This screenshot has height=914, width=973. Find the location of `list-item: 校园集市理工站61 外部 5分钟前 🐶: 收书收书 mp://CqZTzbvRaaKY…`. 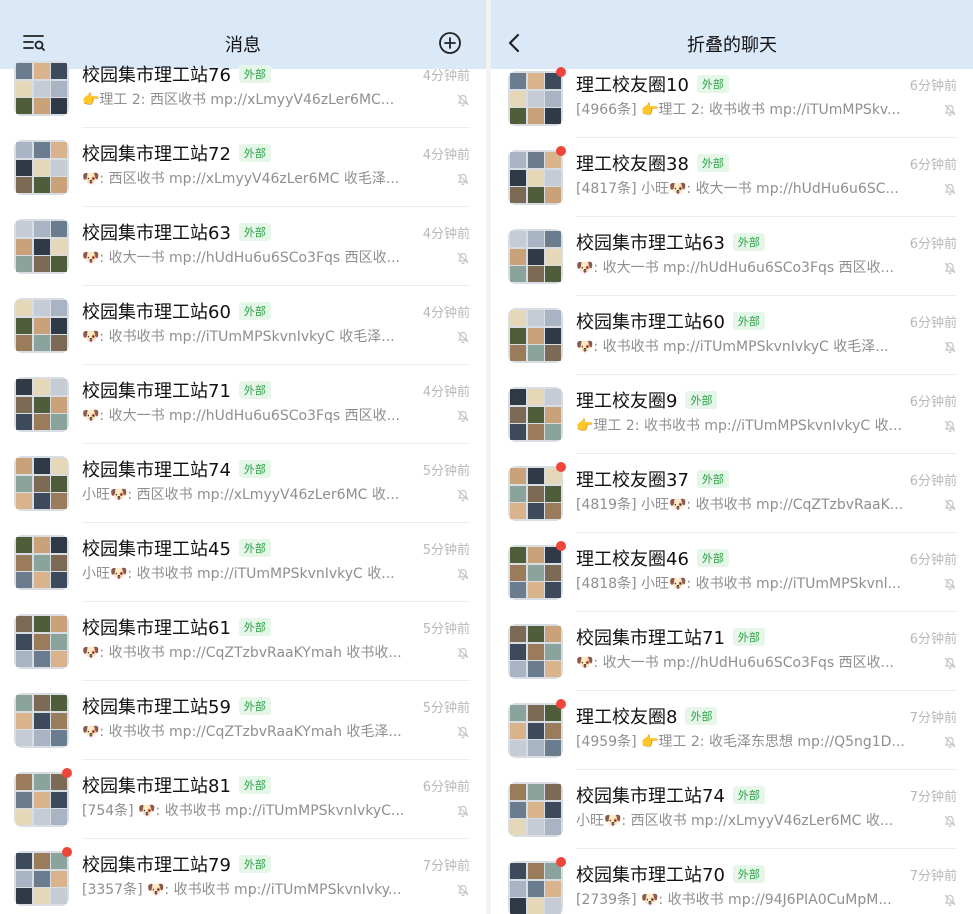

list-item: 校园集市理工站61 外部 5分钟前 🐶: 收书收书 mp://CqZTzbvRaaKY… is located at coordinates (243, 641).